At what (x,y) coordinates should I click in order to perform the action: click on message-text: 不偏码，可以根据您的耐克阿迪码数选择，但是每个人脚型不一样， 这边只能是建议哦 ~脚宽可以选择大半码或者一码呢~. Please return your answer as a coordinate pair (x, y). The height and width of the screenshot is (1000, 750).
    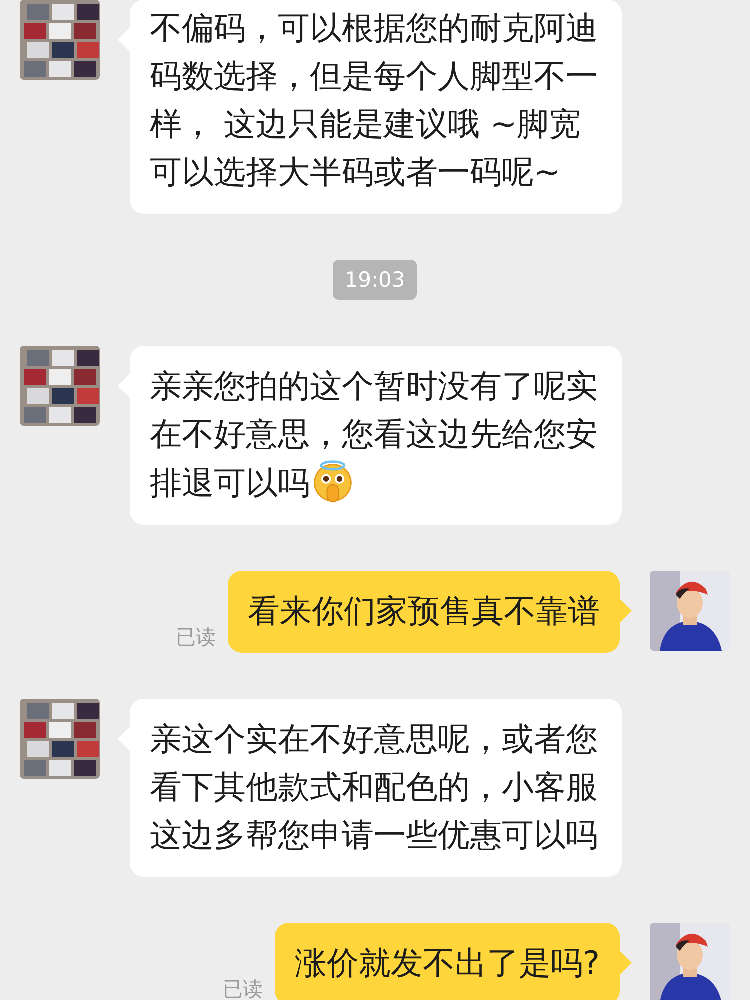
    Looking at the image, I should click on (374, 100).